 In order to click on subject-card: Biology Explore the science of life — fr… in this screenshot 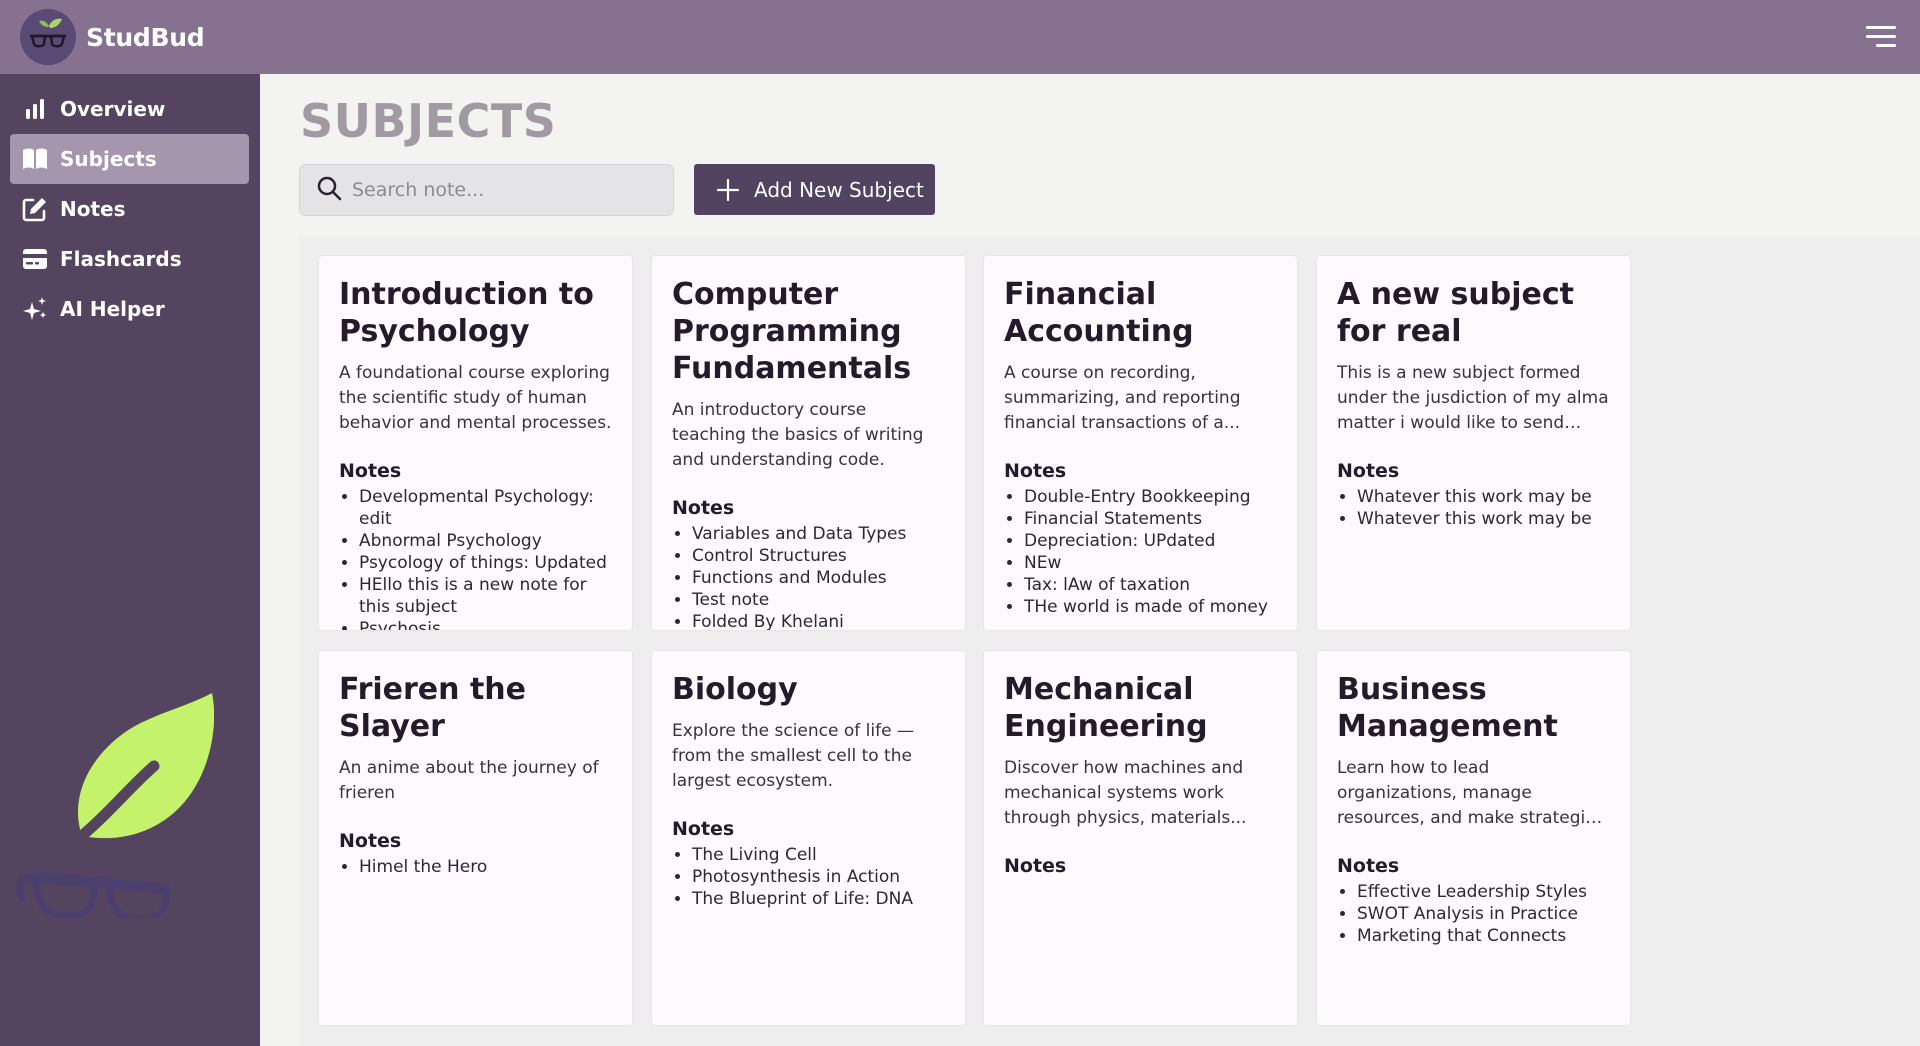, I will do `click(808, 838)`.